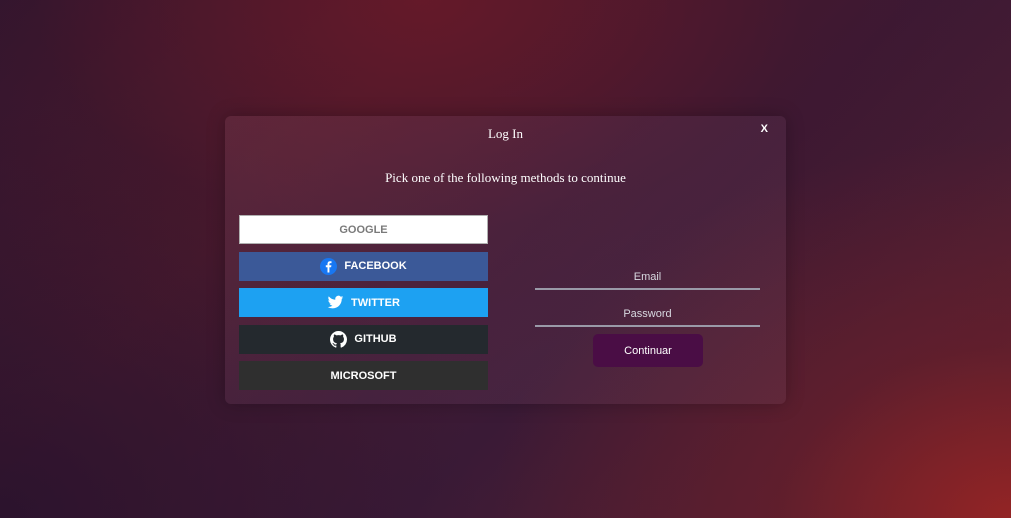  Describe the element at coordinates (648, 350) in the screenshot. I see `continue-button: Continuar` at that location.